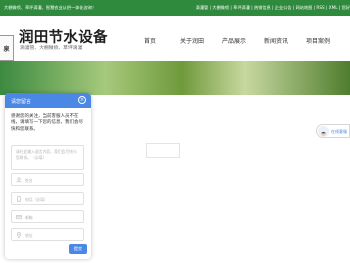  I want to click on content-placeholder, so click(163, 150).